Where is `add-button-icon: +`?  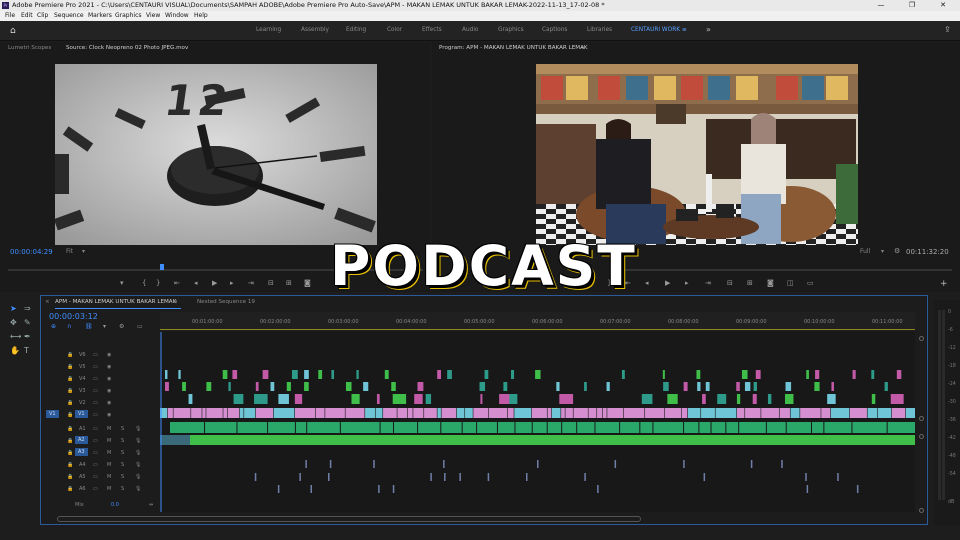 add-button-icon: + is located at coordinates (944, 284).